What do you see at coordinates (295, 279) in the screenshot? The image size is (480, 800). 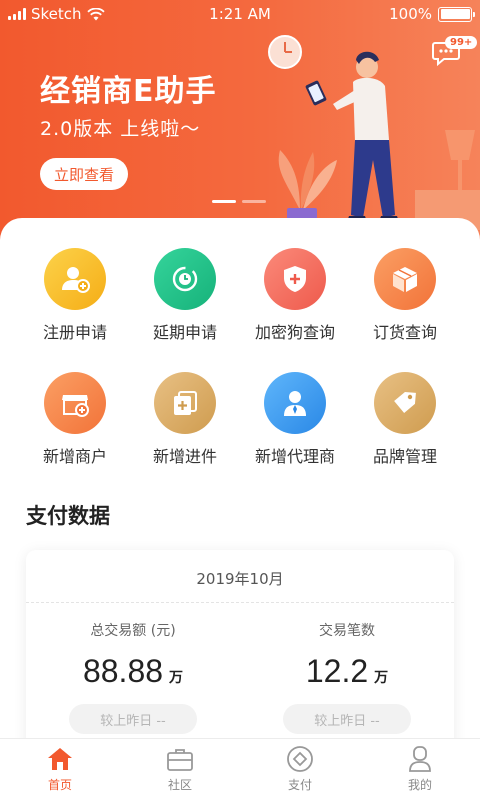 I see `shield-plus-icon` at bounding box center [295, 279].